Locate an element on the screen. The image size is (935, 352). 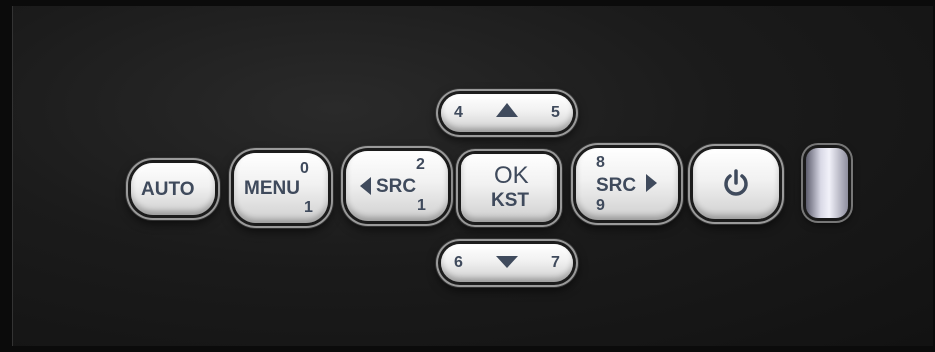
down-number-right: 7 is located at coordinates (555, 262).